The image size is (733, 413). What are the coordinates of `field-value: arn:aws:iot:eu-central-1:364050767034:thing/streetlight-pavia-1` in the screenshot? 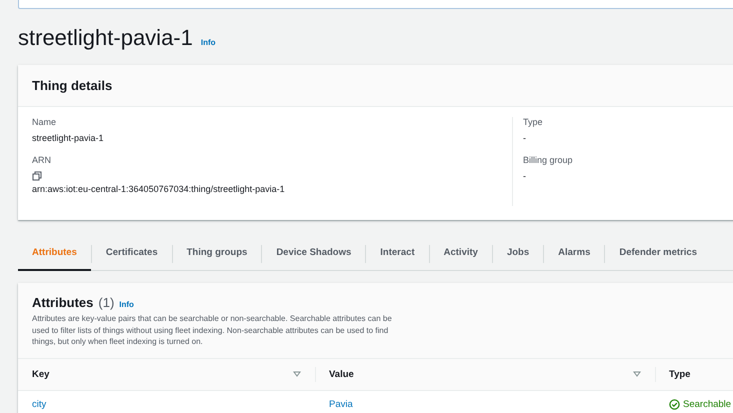 It's located at (159, 189).